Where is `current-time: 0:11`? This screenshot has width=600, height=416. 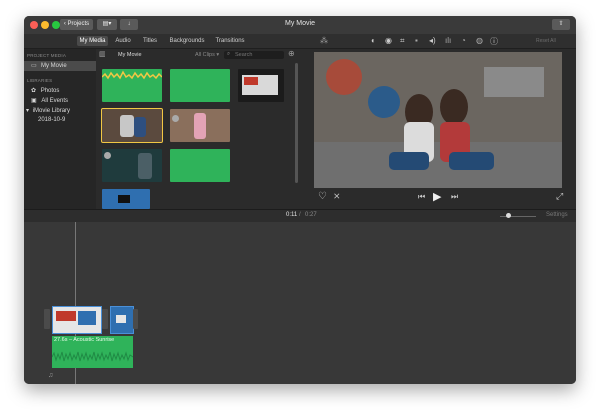
current-time: 0:11 is located at coordinates (292, 215).